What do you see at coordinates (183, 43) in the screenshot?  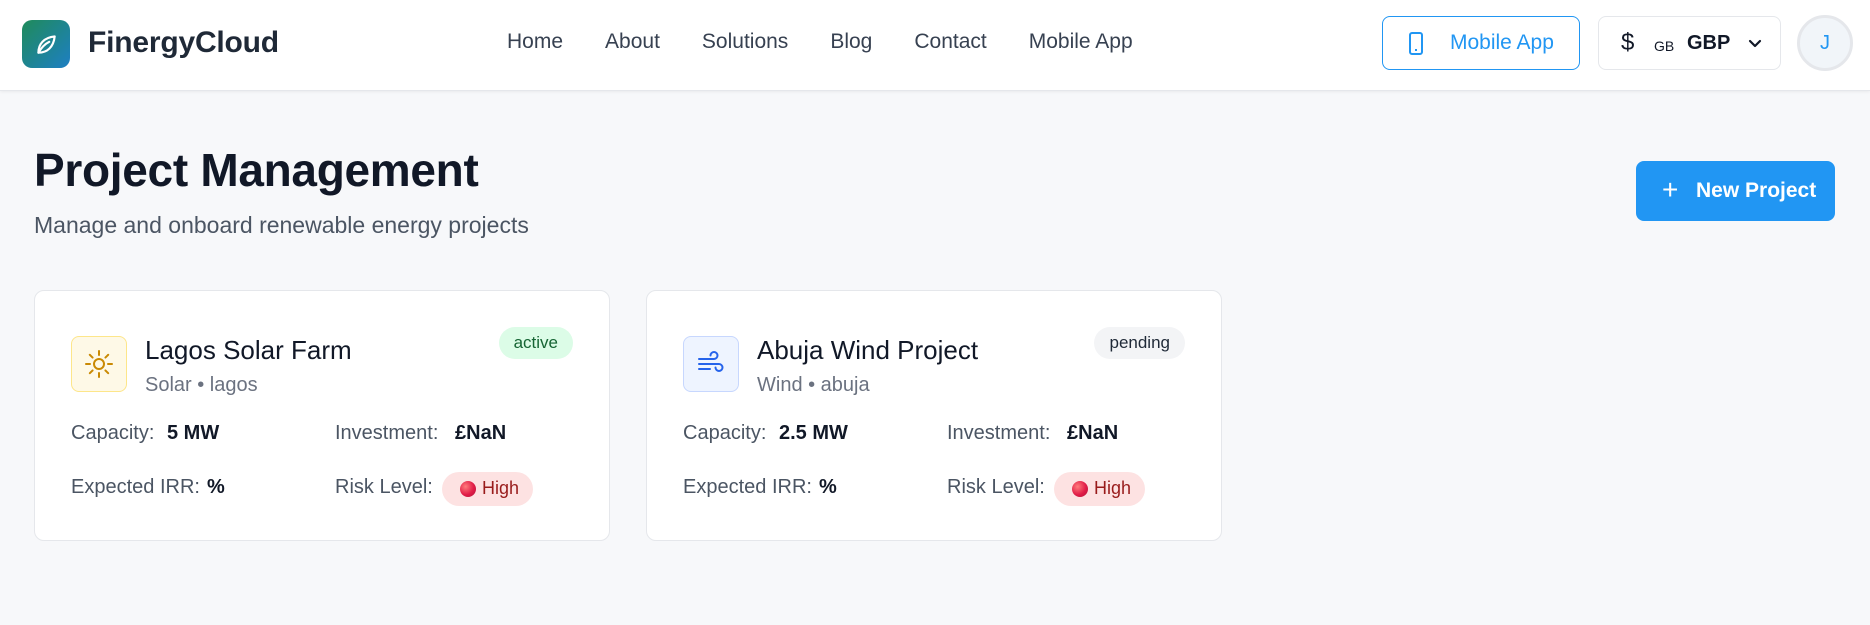 I see `brand-name: FinergyCloud` at bounding box center [183, 43].